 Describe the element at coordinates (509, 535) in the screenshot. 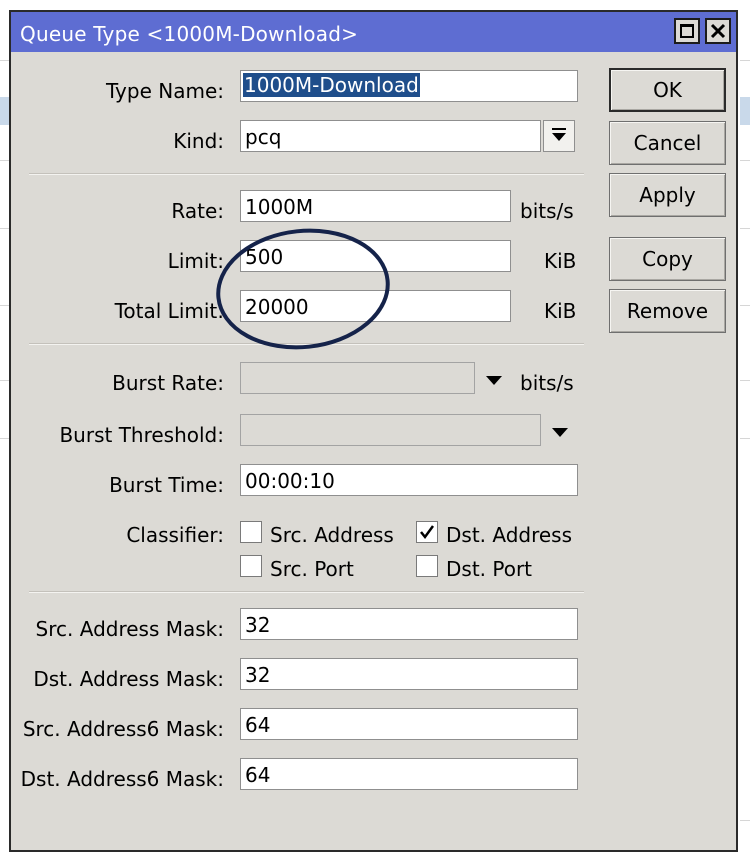

I see `dst-address-checkbox-label: Dst. Address` at that location.